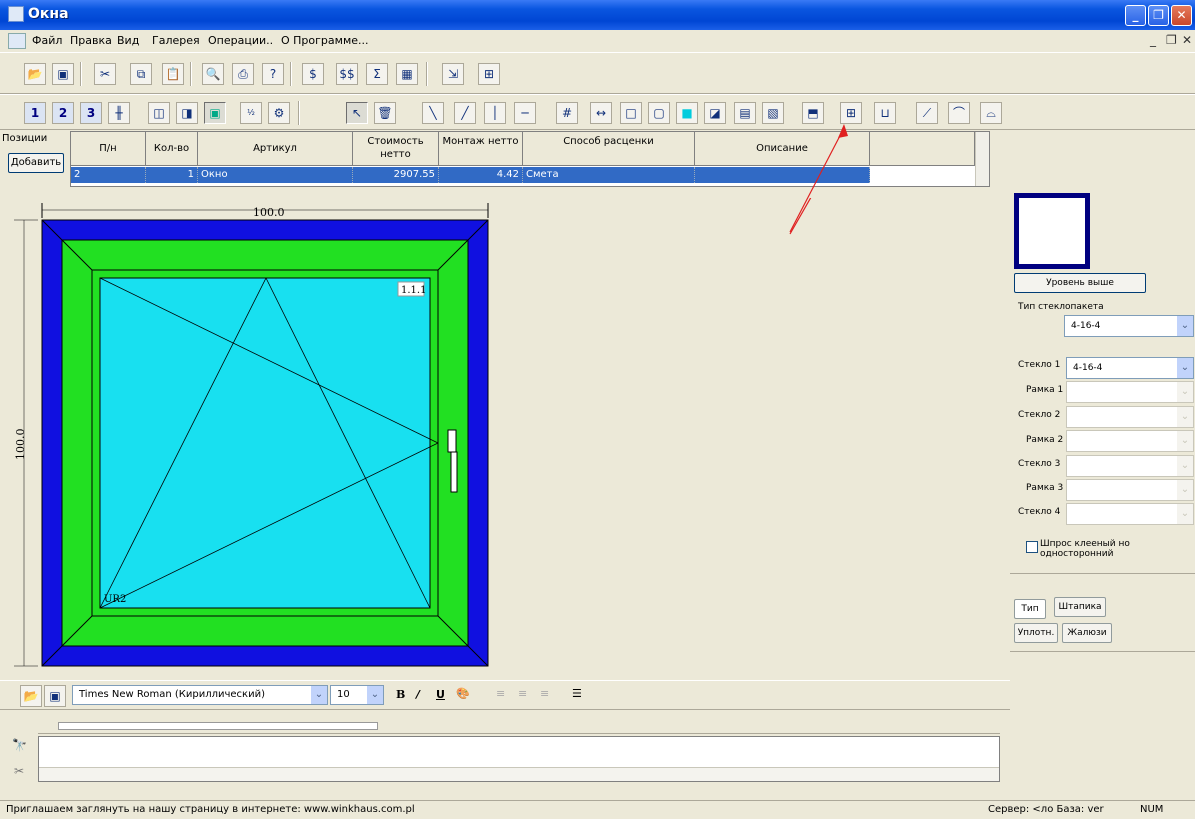  Describe the element at coordinates (1080, 607) in the screenshot. I see `tab-beading: Штапика` at that location.